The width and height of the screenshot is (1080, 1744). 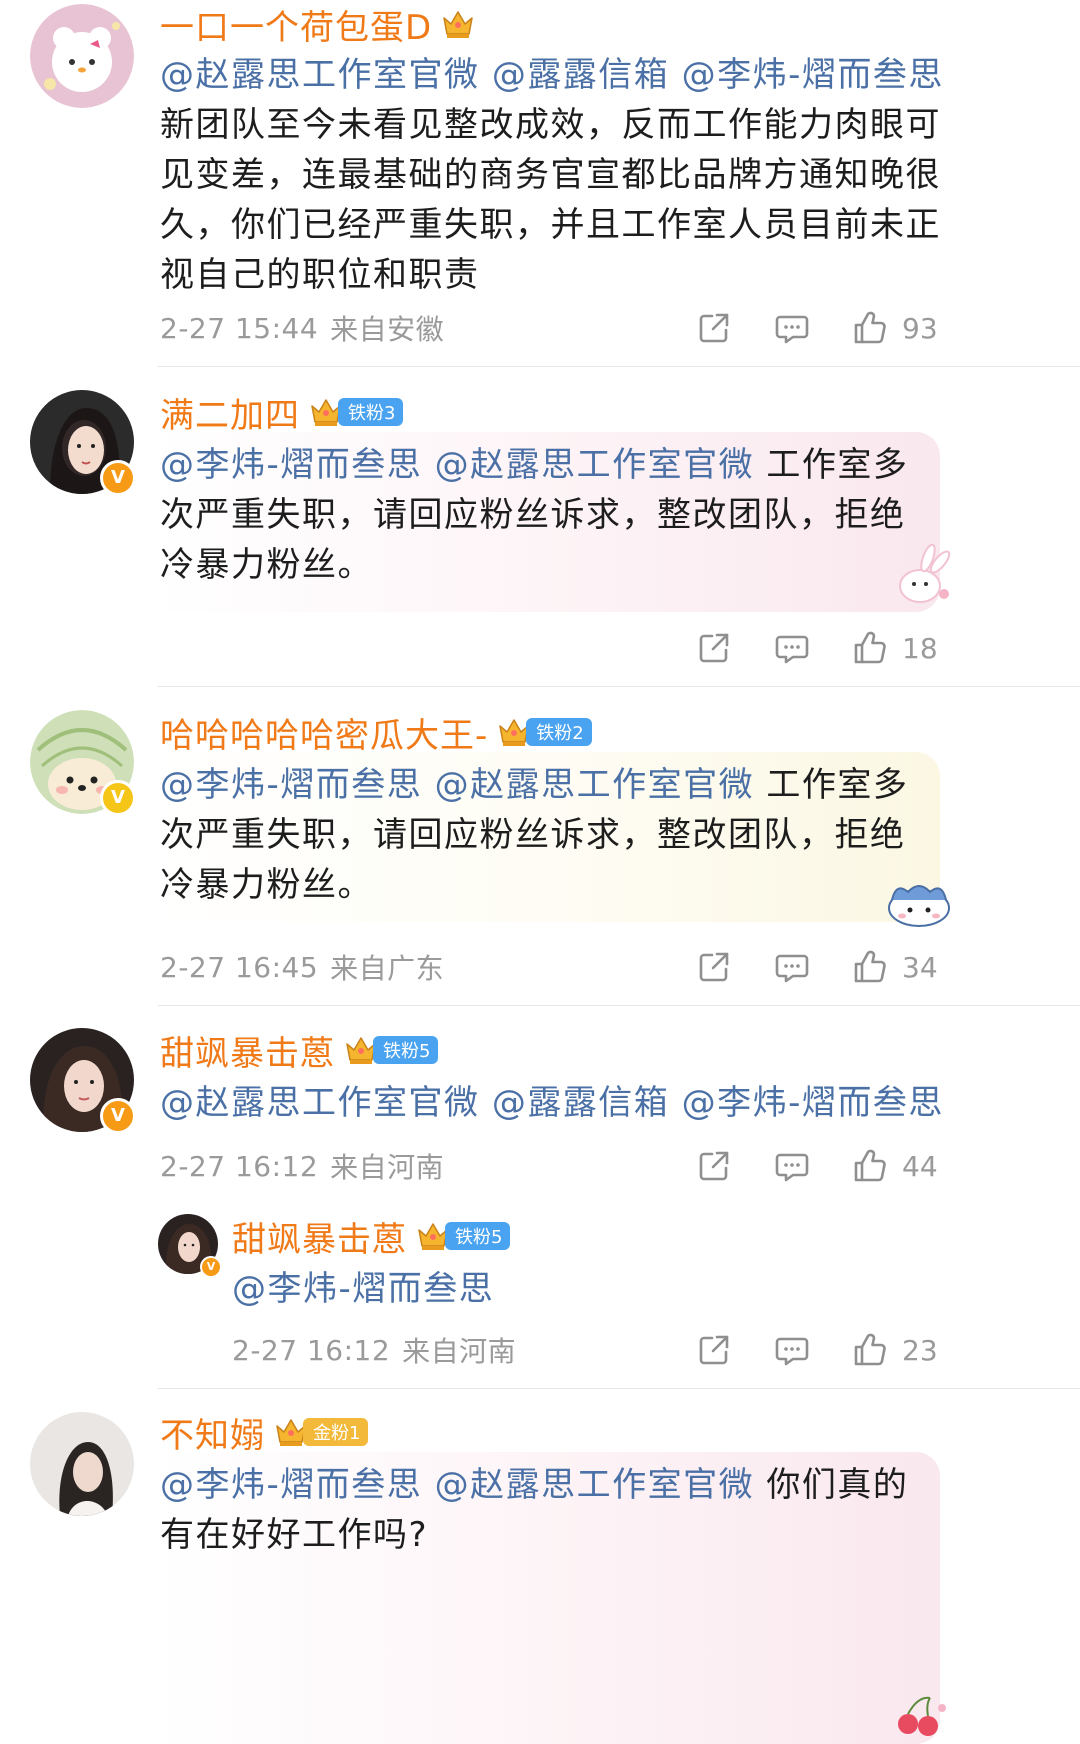 What do you see at coordinates (920, 967) in the screenshot?
I see `like-count: 34` at bounding box center [920, 967].